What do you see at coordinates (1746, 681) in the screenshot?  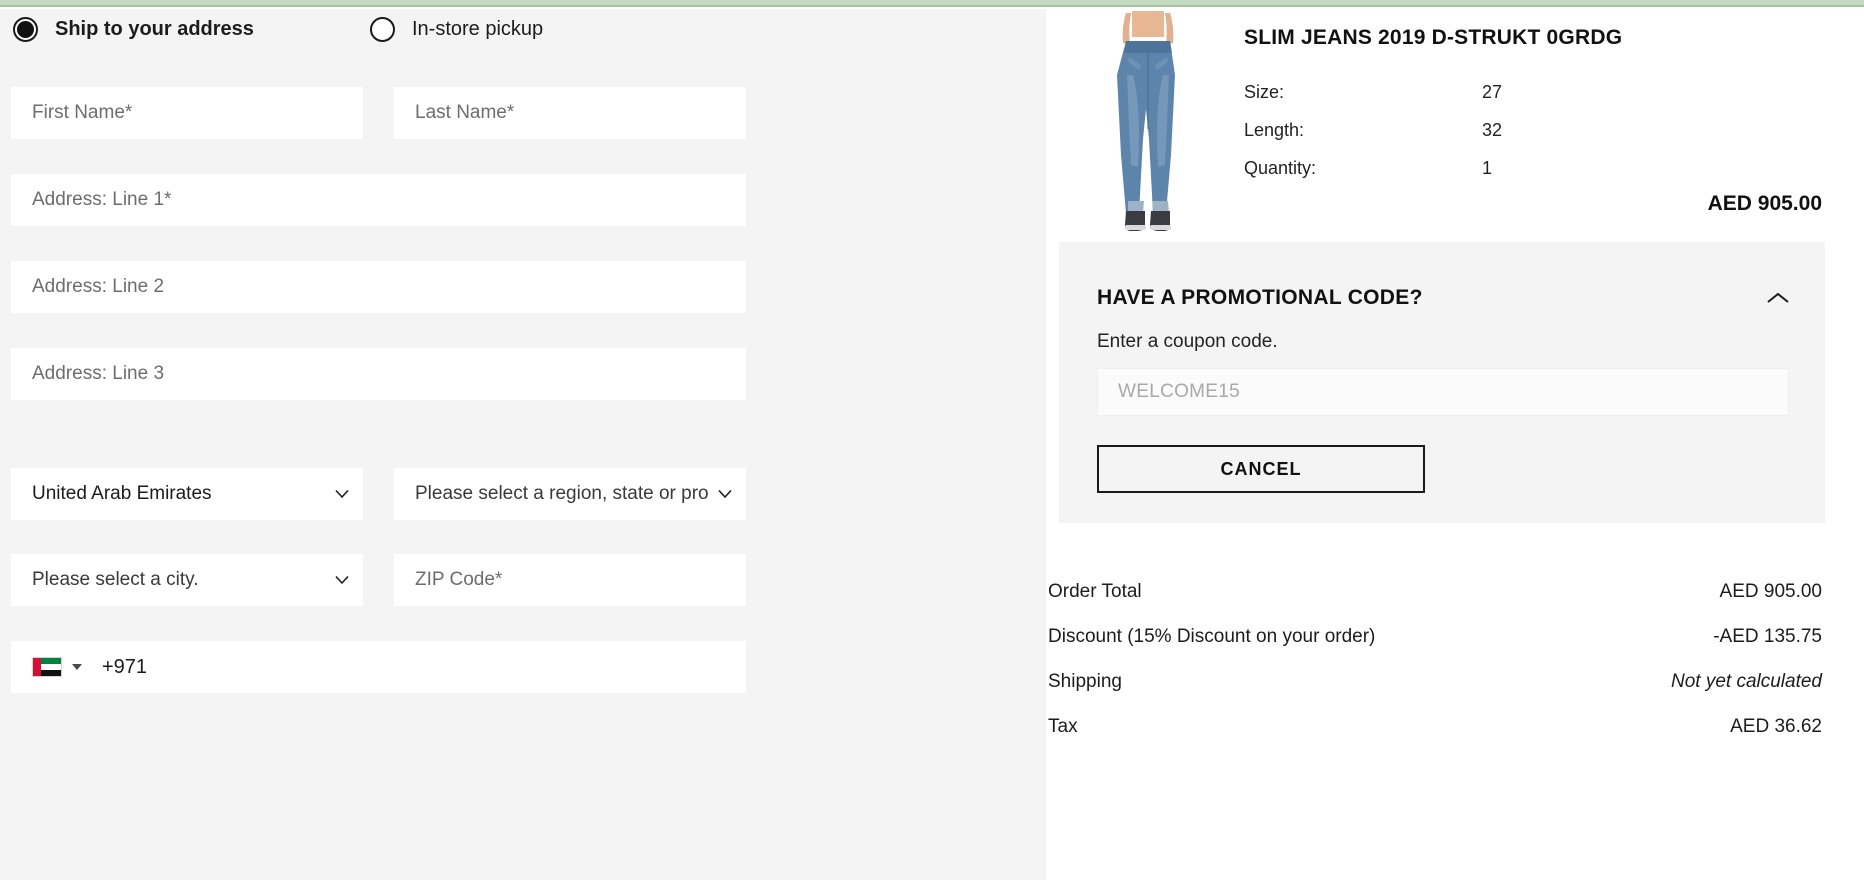 I see `total-amount: Not yet calculated` at bounding box center [1746, 681].